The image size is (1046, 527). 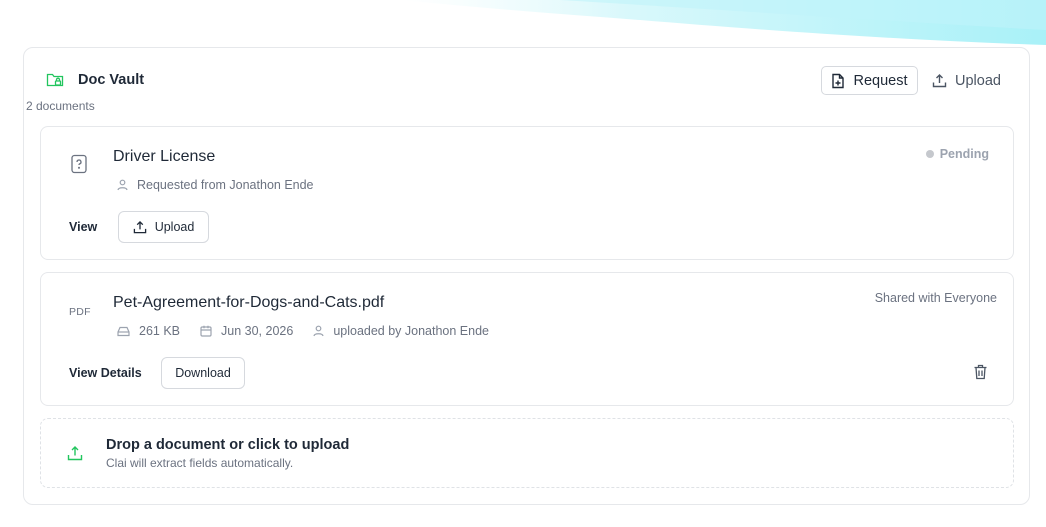 What do you see at coordinates (160, 331) in the screenshot?
I see `file-size: 261 KB` at bounding box center [160, 331].